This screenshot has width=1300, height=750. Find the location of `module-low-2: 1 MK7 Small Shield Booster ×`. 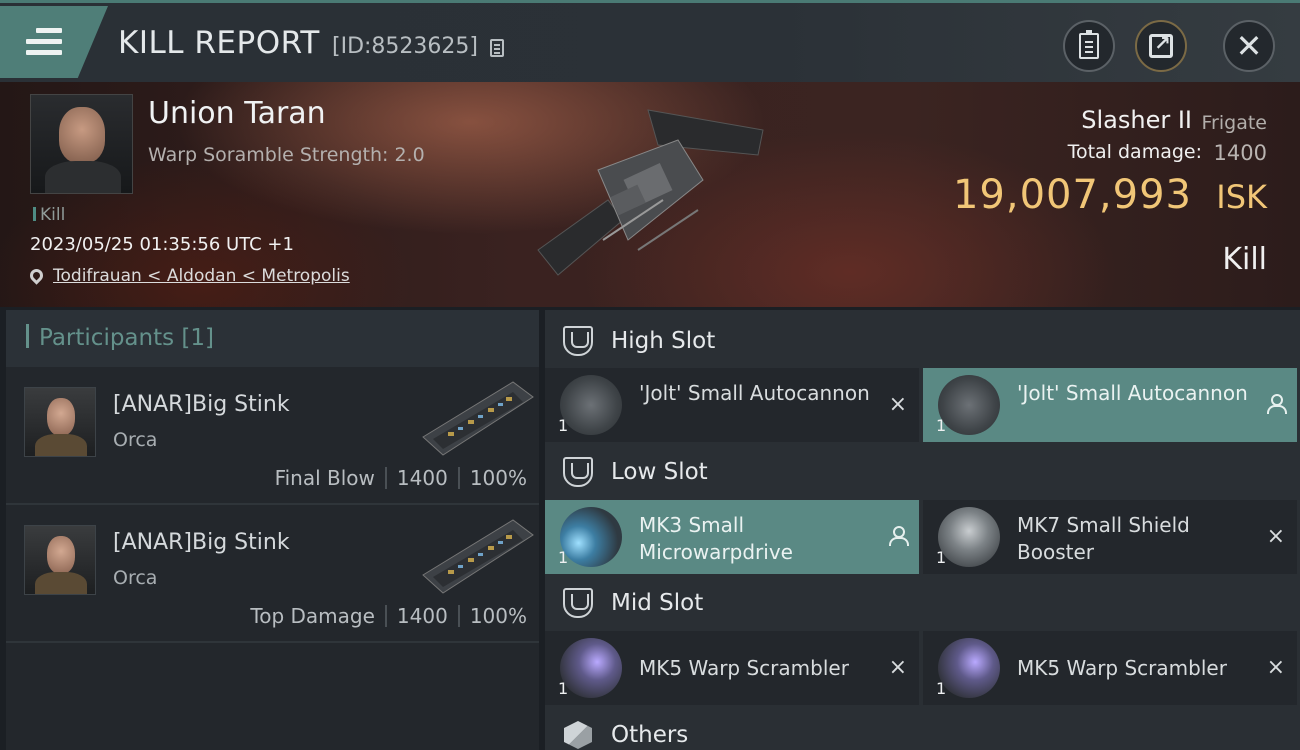

module-low-2: 1 MK7 Small Shield Booster × is located at coordinates (1110, 537).